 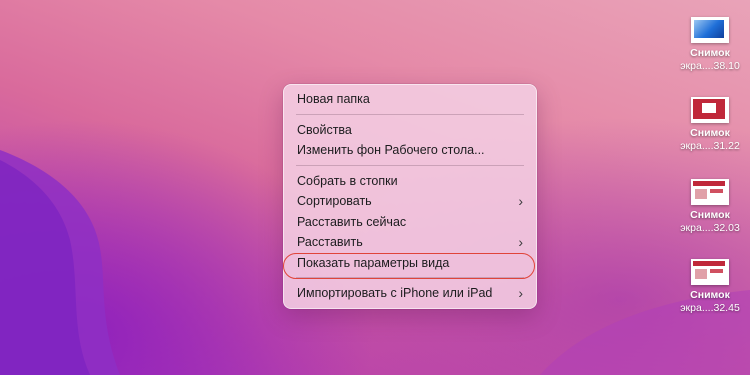 What do you see at coordinates (710, 228) in the screenshot?
I see `file-name-suffix: экра....32.03` at bounding box center [710, 228].